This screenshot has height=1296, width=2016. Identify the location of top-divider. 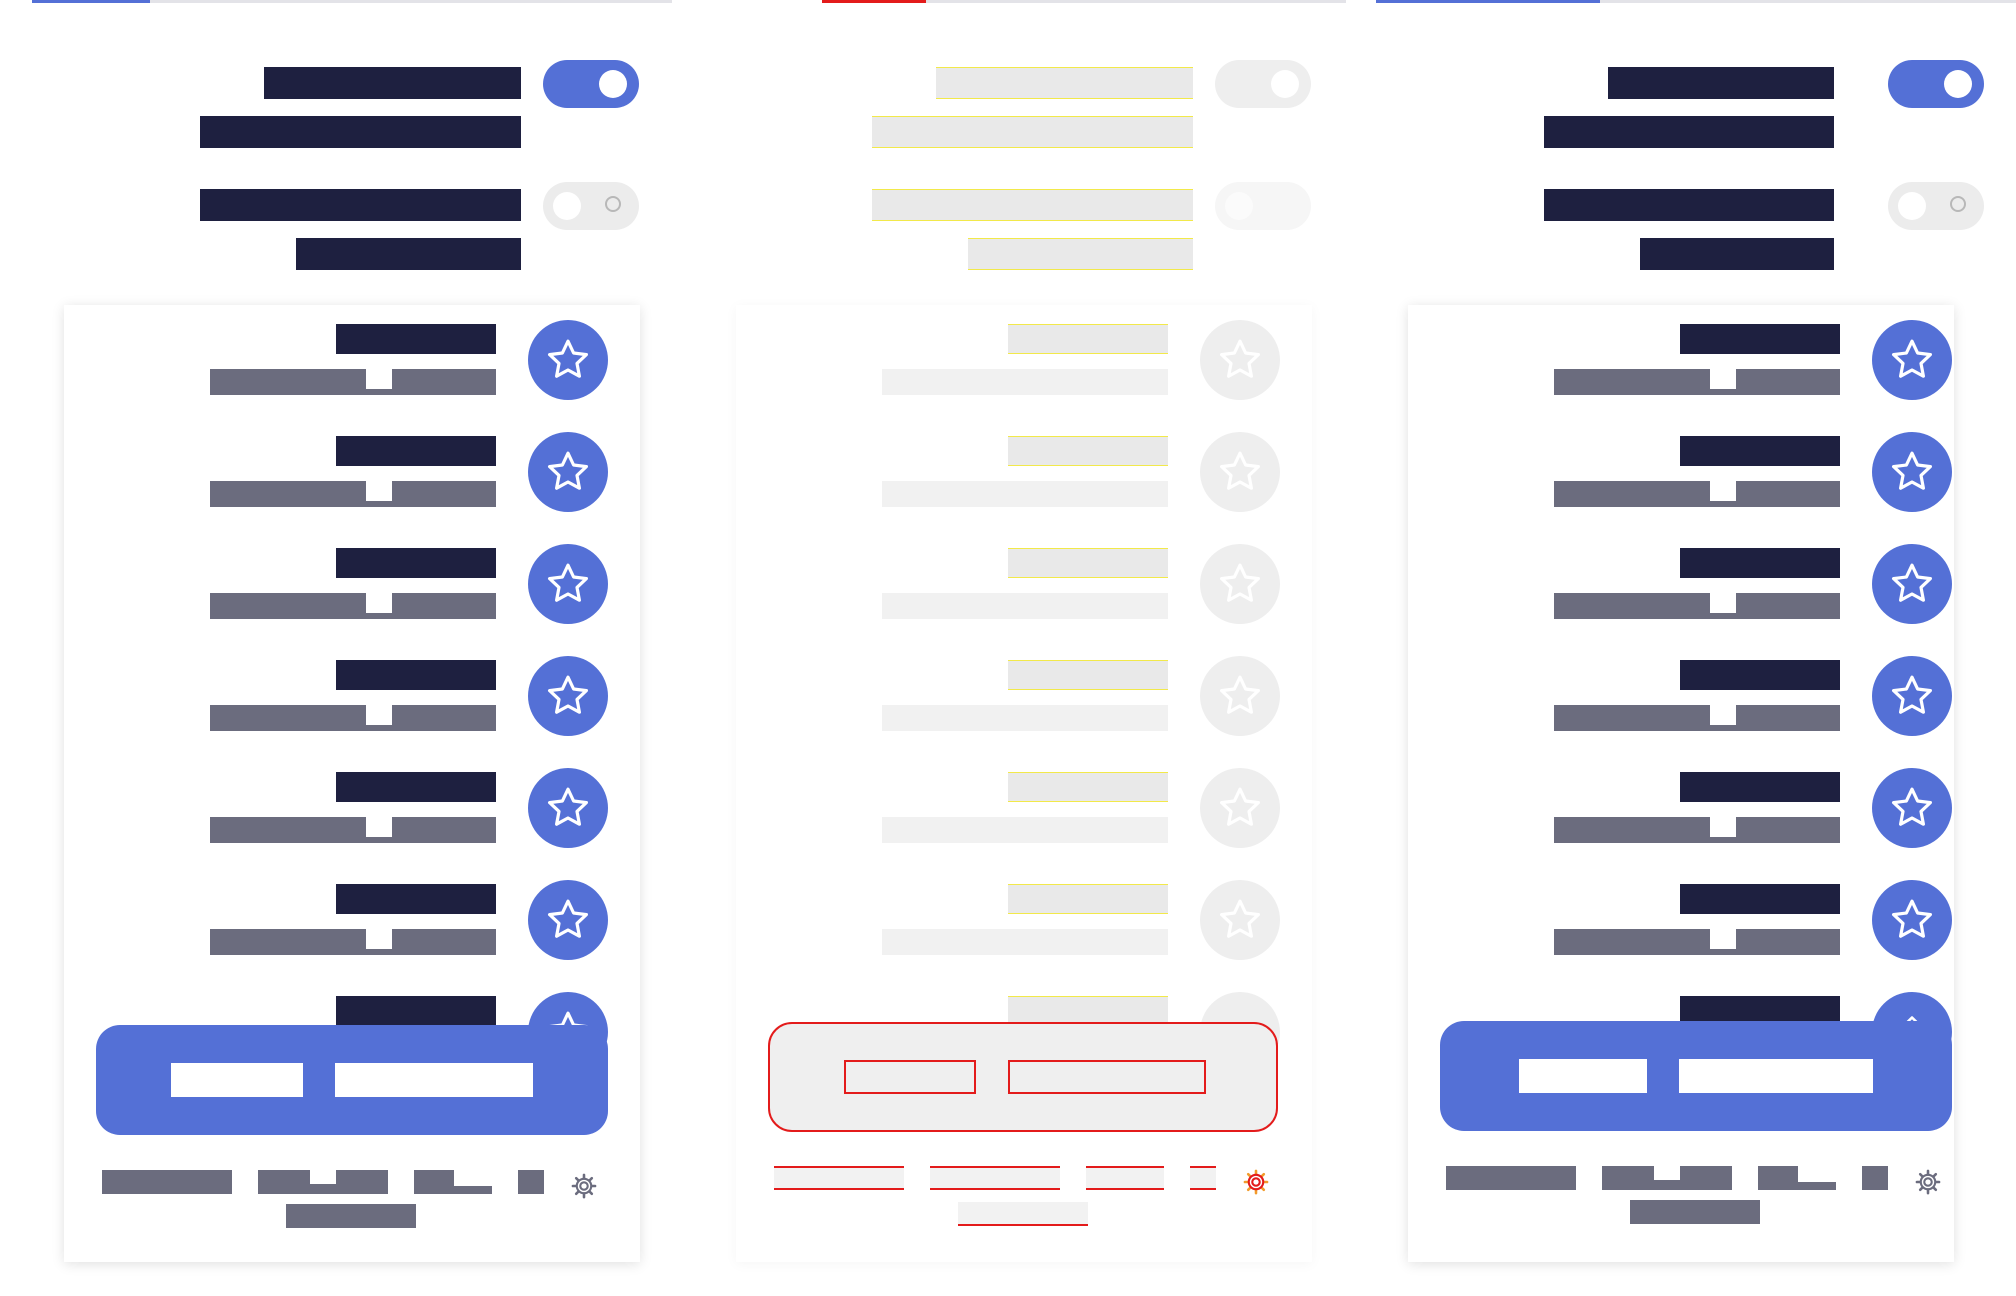
(1136, 1).